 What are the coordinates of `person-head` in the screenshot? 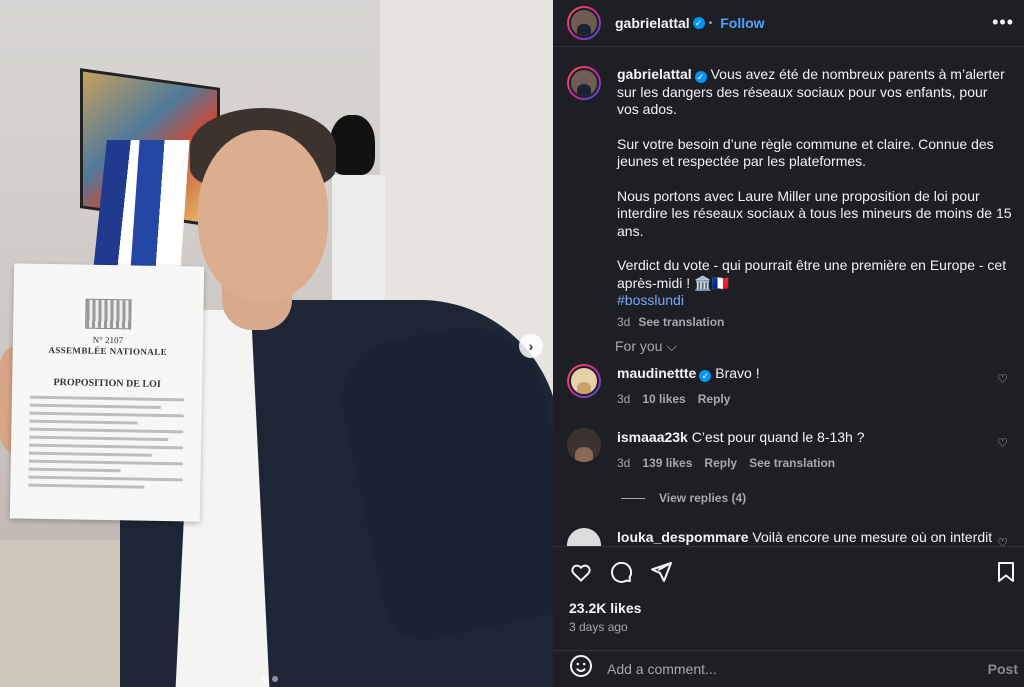 It's located at (263, 215).